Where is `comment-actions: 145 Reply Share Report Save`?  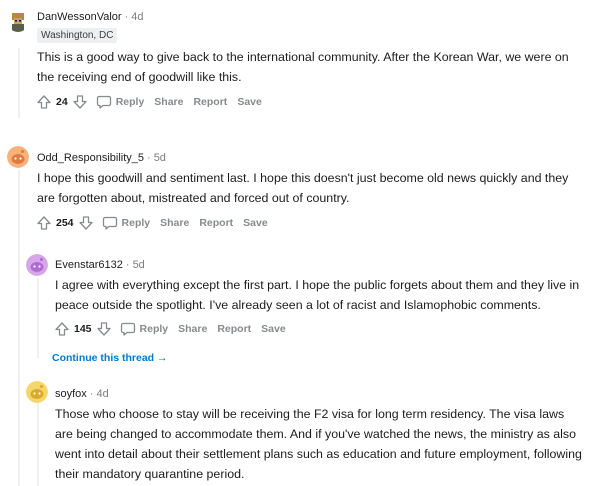 comment-actions: 145 Reply Share Report Save is located at coordinates (170, 329).